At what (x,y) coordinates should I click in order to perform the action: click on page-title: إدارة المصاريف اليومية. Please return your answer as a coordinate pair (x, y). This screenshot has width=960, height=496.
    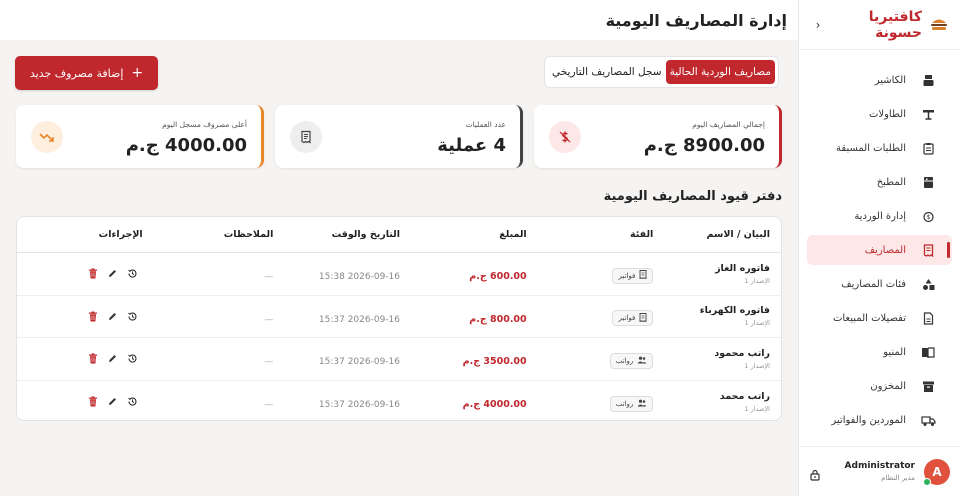
    Looking at the image, I should click on (696, 20).